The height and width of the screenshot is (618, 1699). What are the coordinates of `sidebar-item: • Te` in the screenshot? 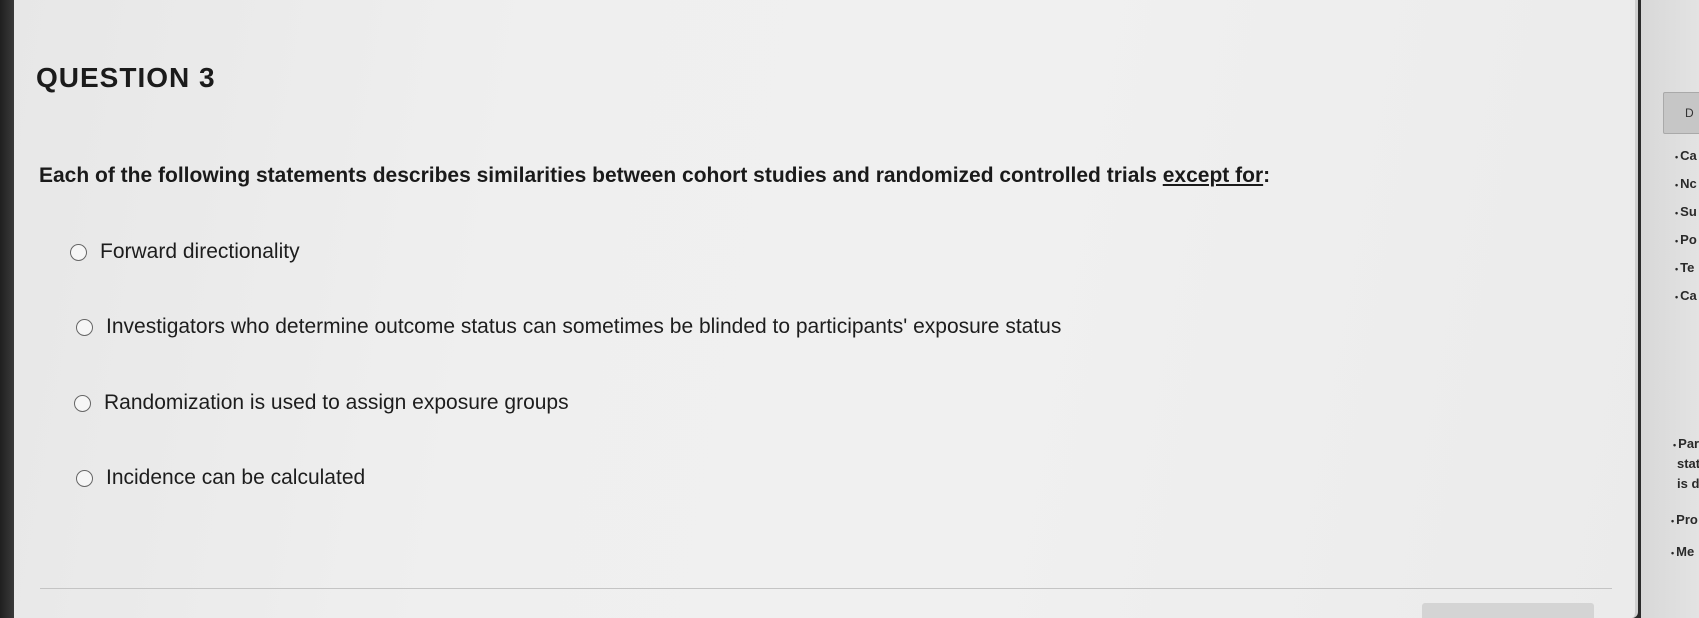 It's located at (1684, 267).